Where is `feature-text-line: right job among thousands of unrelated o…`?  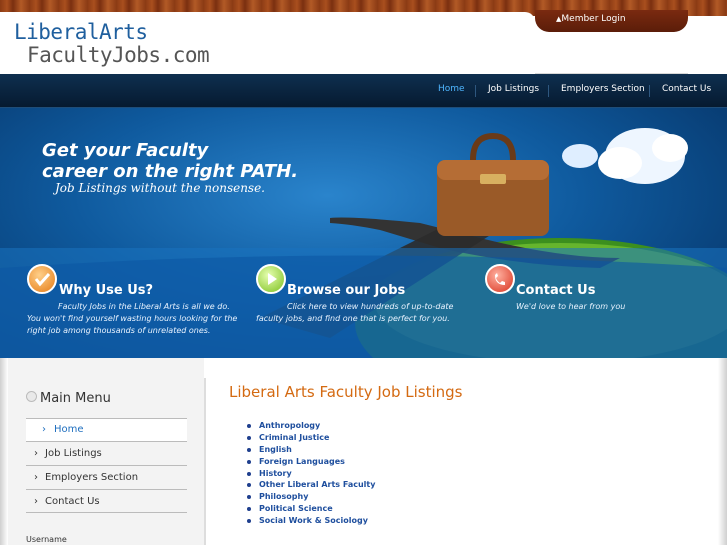
feature-text-line: right job among thousands of unrelated o… is located at coordinates (119, 330).